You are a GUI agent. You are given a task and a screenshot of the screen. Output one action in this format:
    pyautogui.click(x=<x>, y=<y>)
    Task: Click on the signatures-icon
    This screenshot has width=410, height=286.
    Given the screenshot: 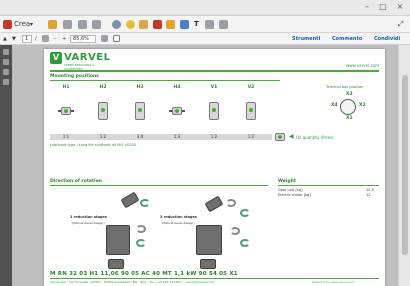 What is the action you would take?
    pyautogui.click(x=6, y=82)
    